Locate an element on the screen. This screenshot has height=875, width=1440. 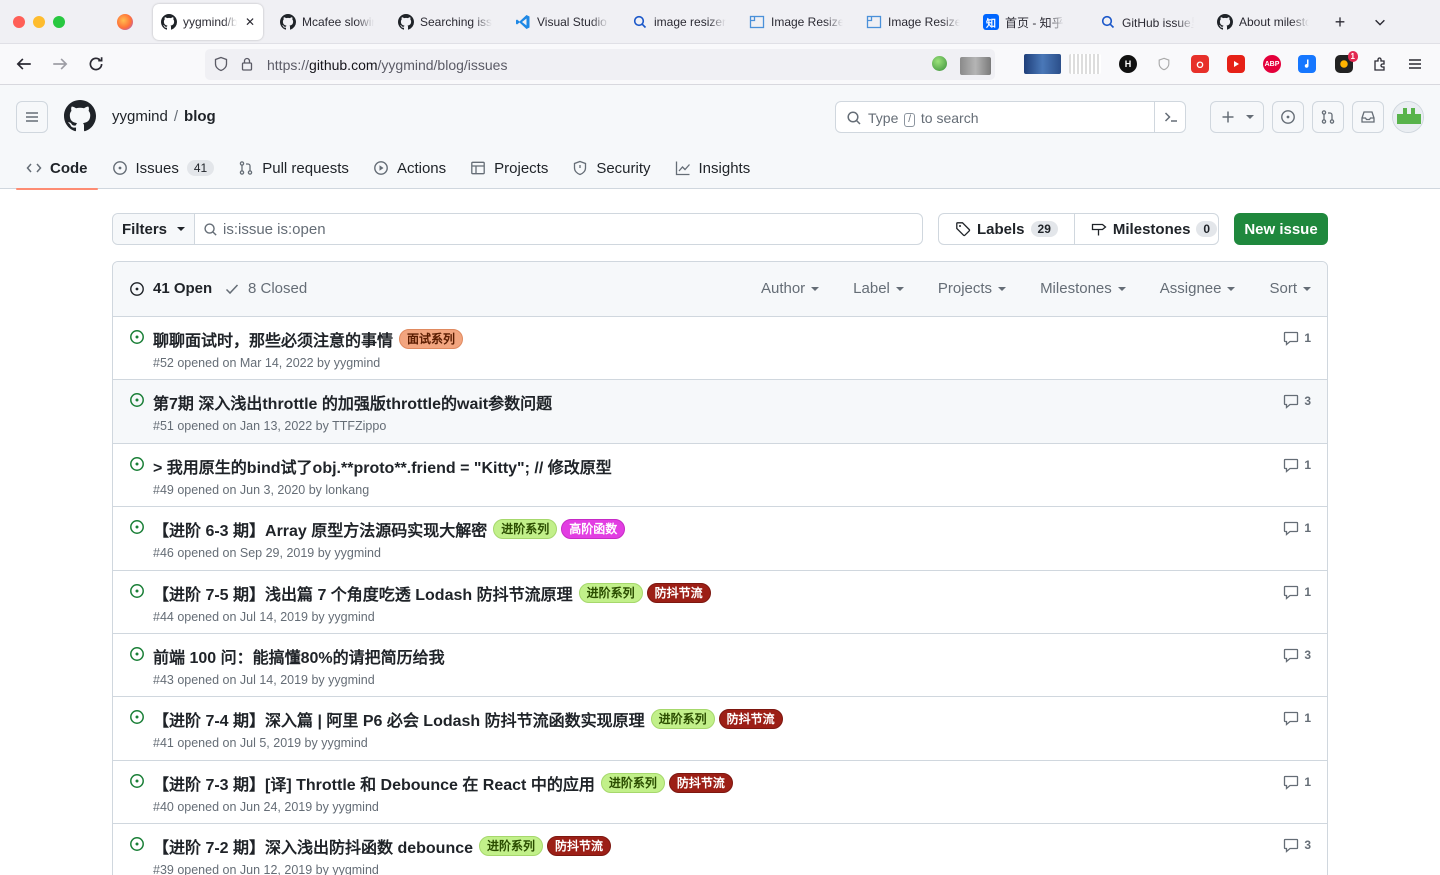
badge-extension-icon: 1 is located at coordinates (1346, 62).